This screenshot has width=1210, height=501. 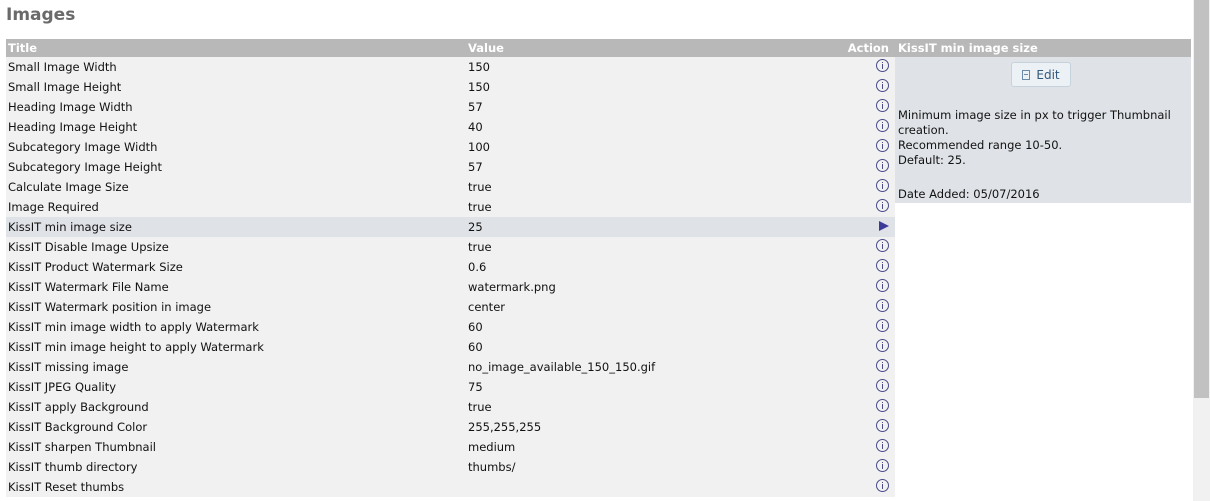 What do you see at coordinates (884, 225) in the screenshot?
I see `arrow-right-icon` at bounding box center [884, 225].